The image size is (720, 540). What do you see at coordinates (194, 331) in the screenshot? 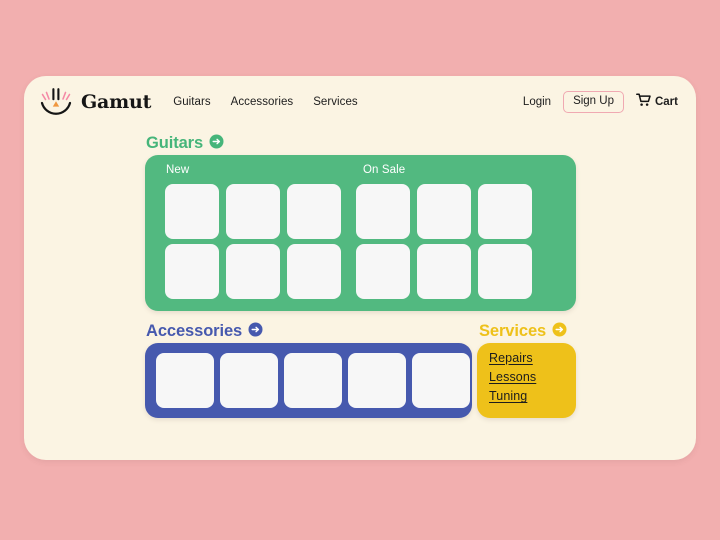
I see `accessories-title: Accessories` at bounding box center [194, 331].